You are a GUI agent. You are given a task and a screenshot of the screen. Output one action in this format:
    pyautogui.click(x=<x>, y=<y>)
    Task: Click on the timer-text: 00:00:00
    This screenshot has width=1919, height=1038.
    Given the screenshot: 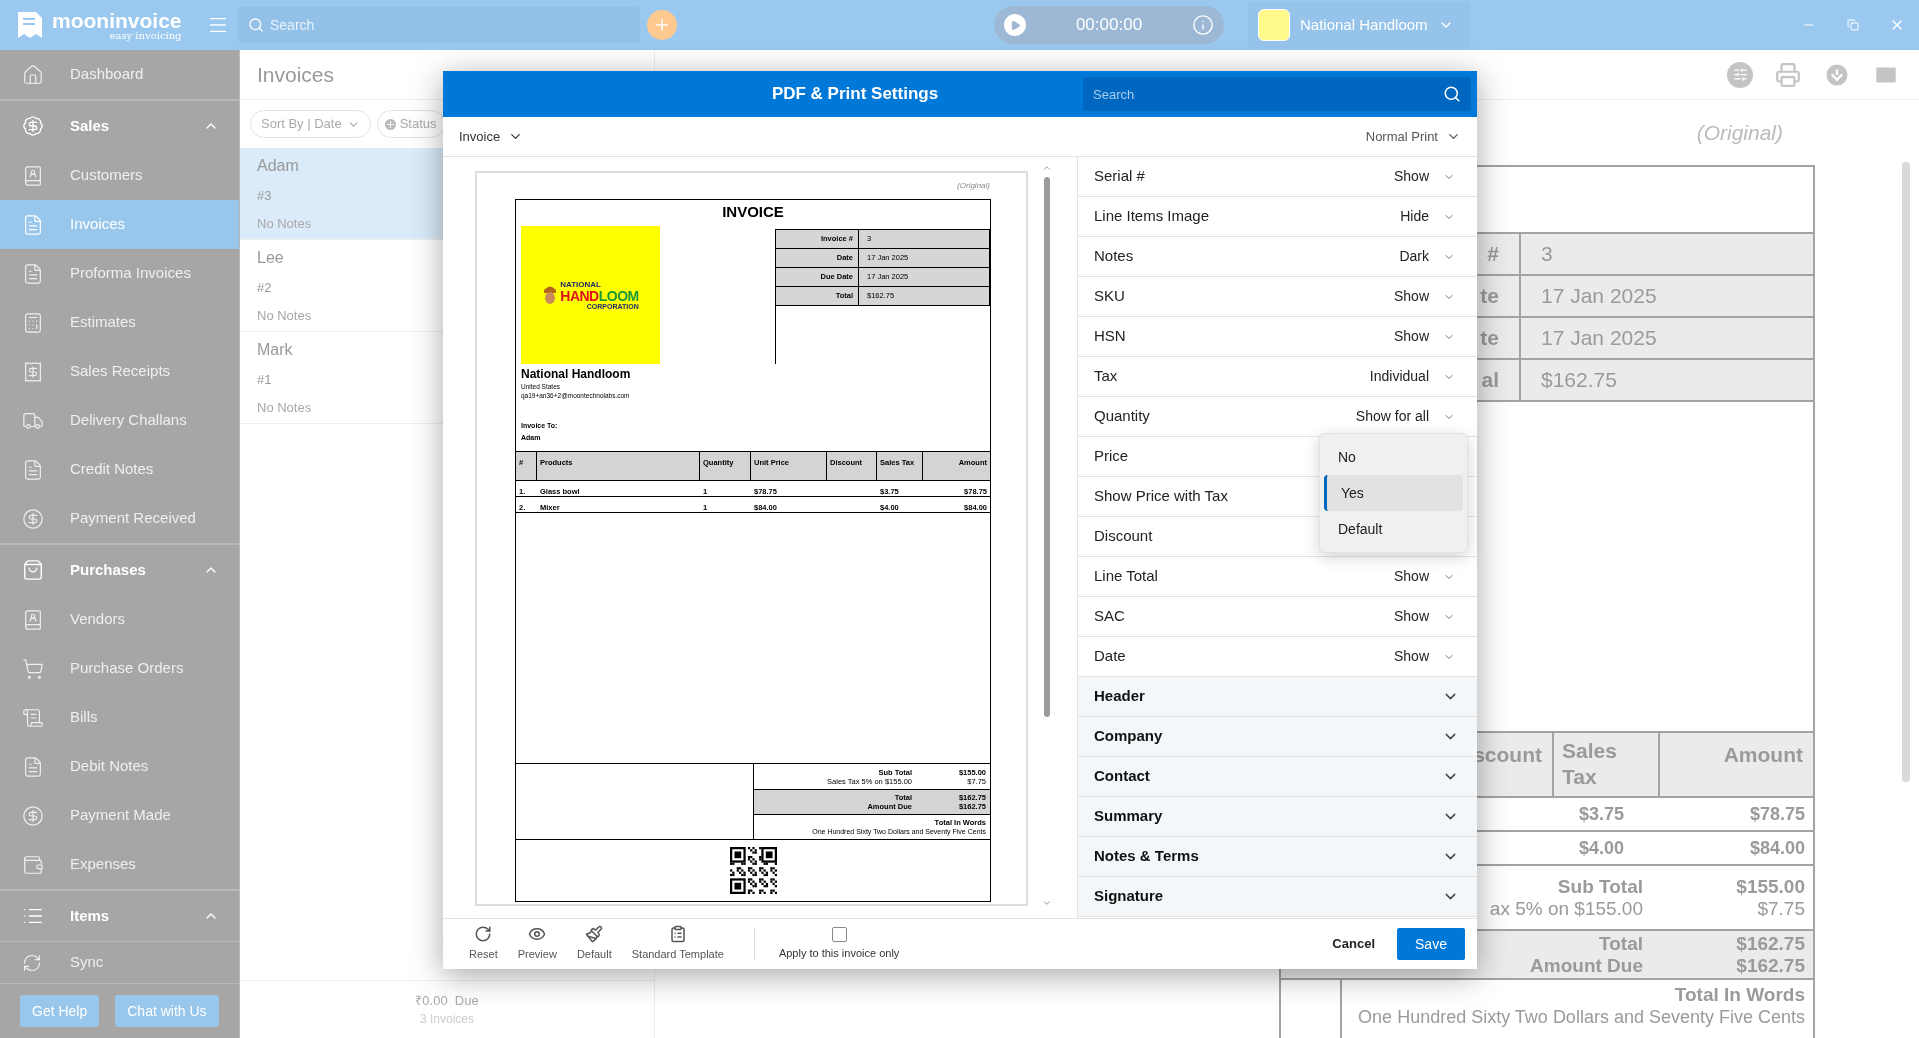 What is the action you would take?
    pyautogui.click(x=1109, y=25)
    